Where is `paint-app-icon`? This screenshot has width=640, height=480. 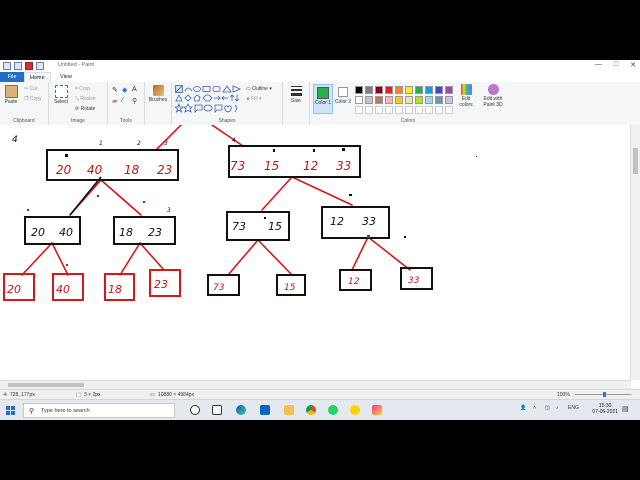
paint-app-icon is located at coordinates (7, 66).